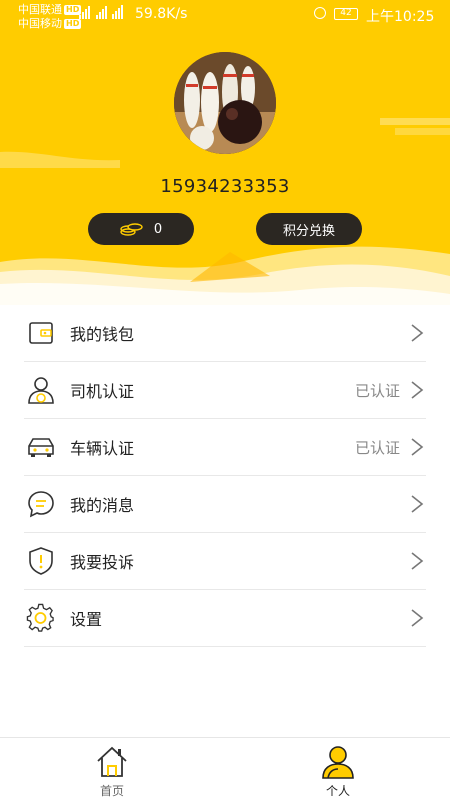 The width and height of the screenshot is (450, 801). I want to click on battery-icon: 42, so click(346, 14).